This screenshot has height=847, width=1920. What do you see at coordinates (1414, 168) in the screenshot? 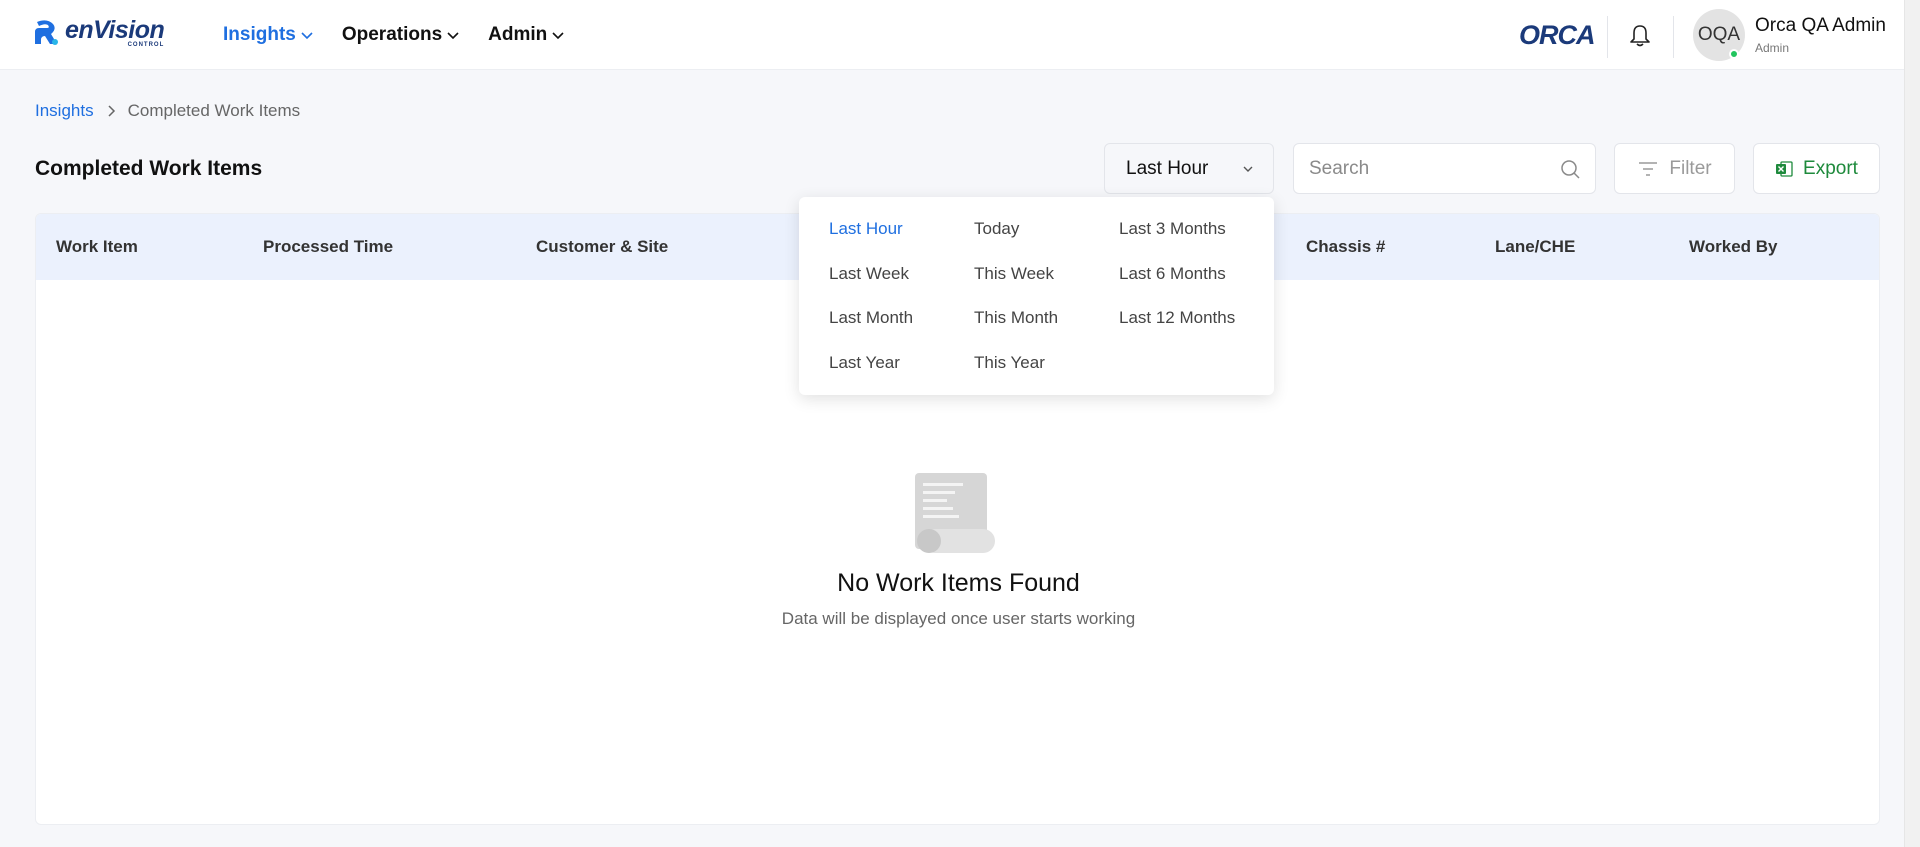
I see `search-input` at bounding box center [1414, 168].